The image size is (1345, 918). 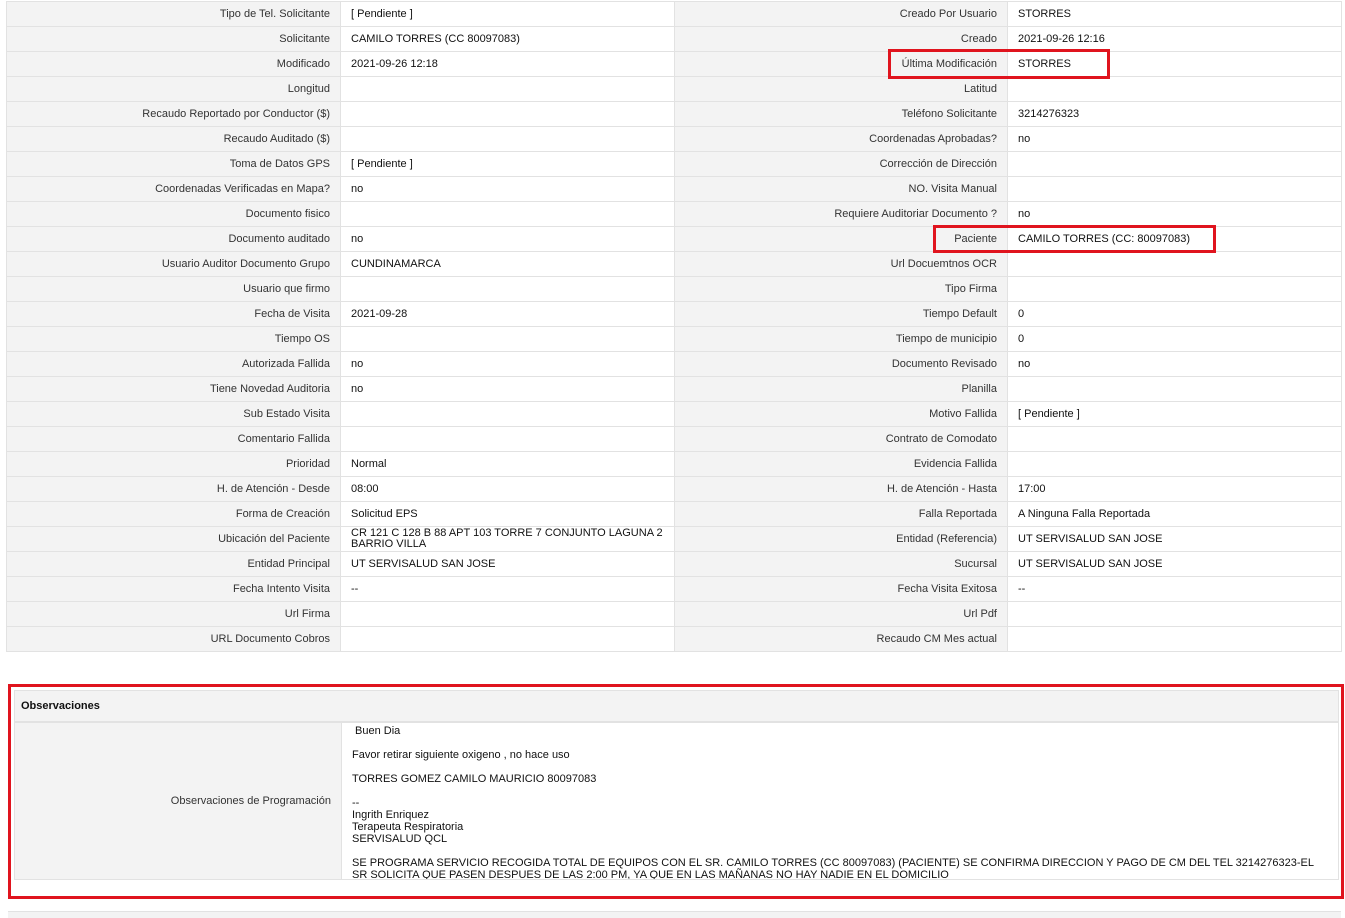 I want to click on observaciones-title: Observaciones, so click(x=676, y=706).